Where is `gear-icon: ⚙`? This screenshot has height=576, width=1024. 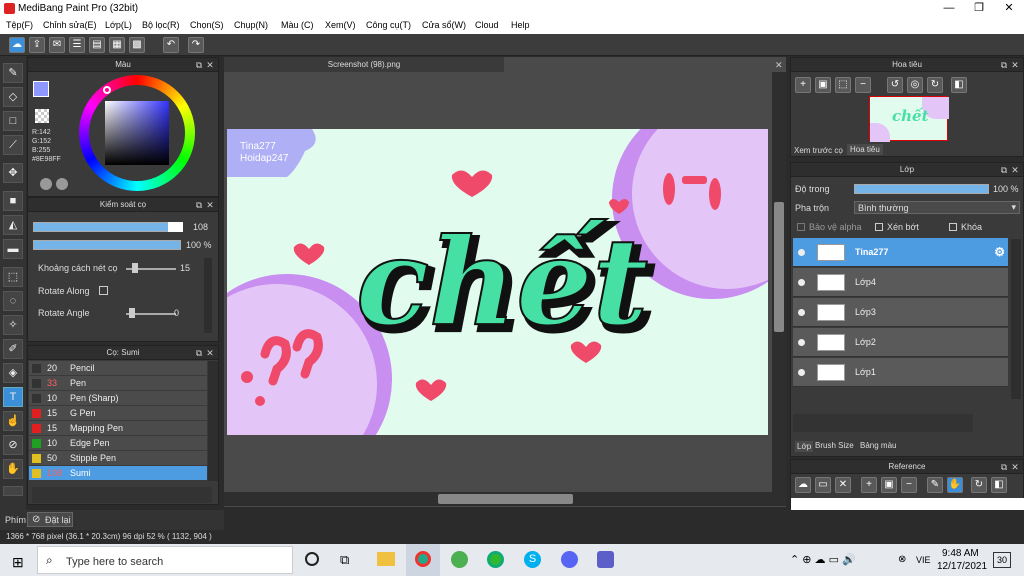 gear-icon: ⚙ is located at coordinates (999, 252).